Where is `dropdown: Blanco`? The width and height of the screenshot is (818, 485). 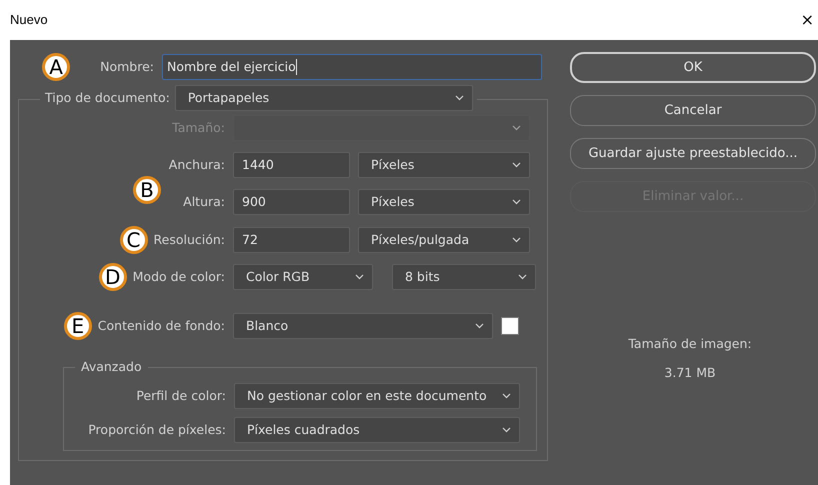
dropdown: Blanco is located at coordinates (363, 326).